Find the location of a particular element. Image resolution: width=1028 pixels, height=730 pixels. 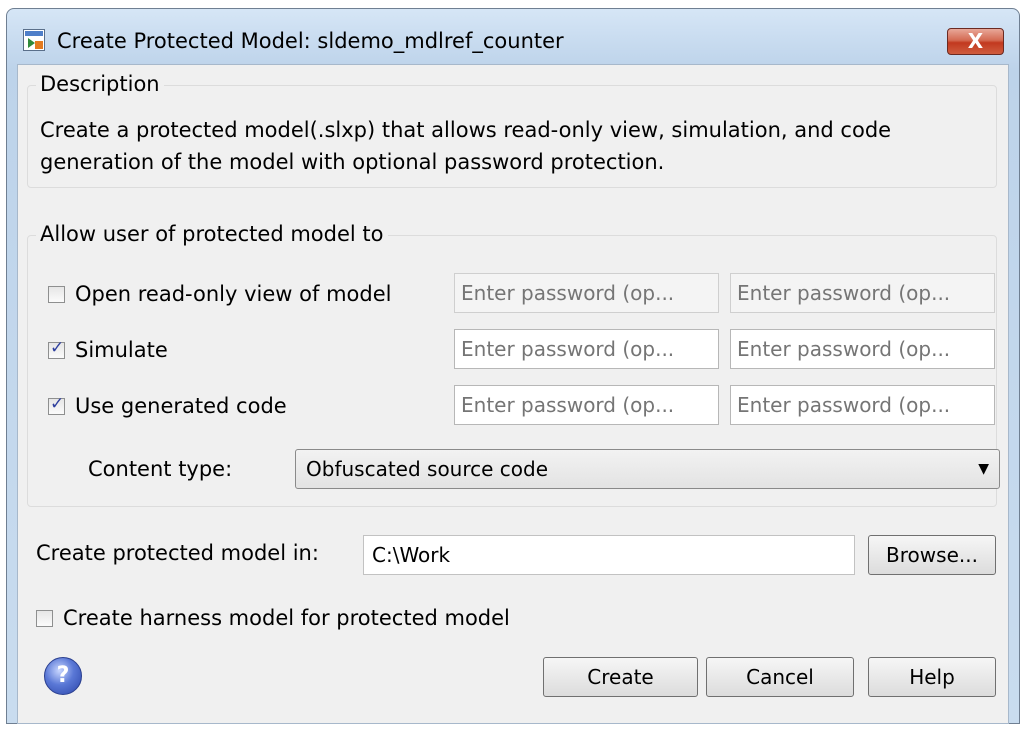

help-icon: ? is located at coordinates (63, 676).